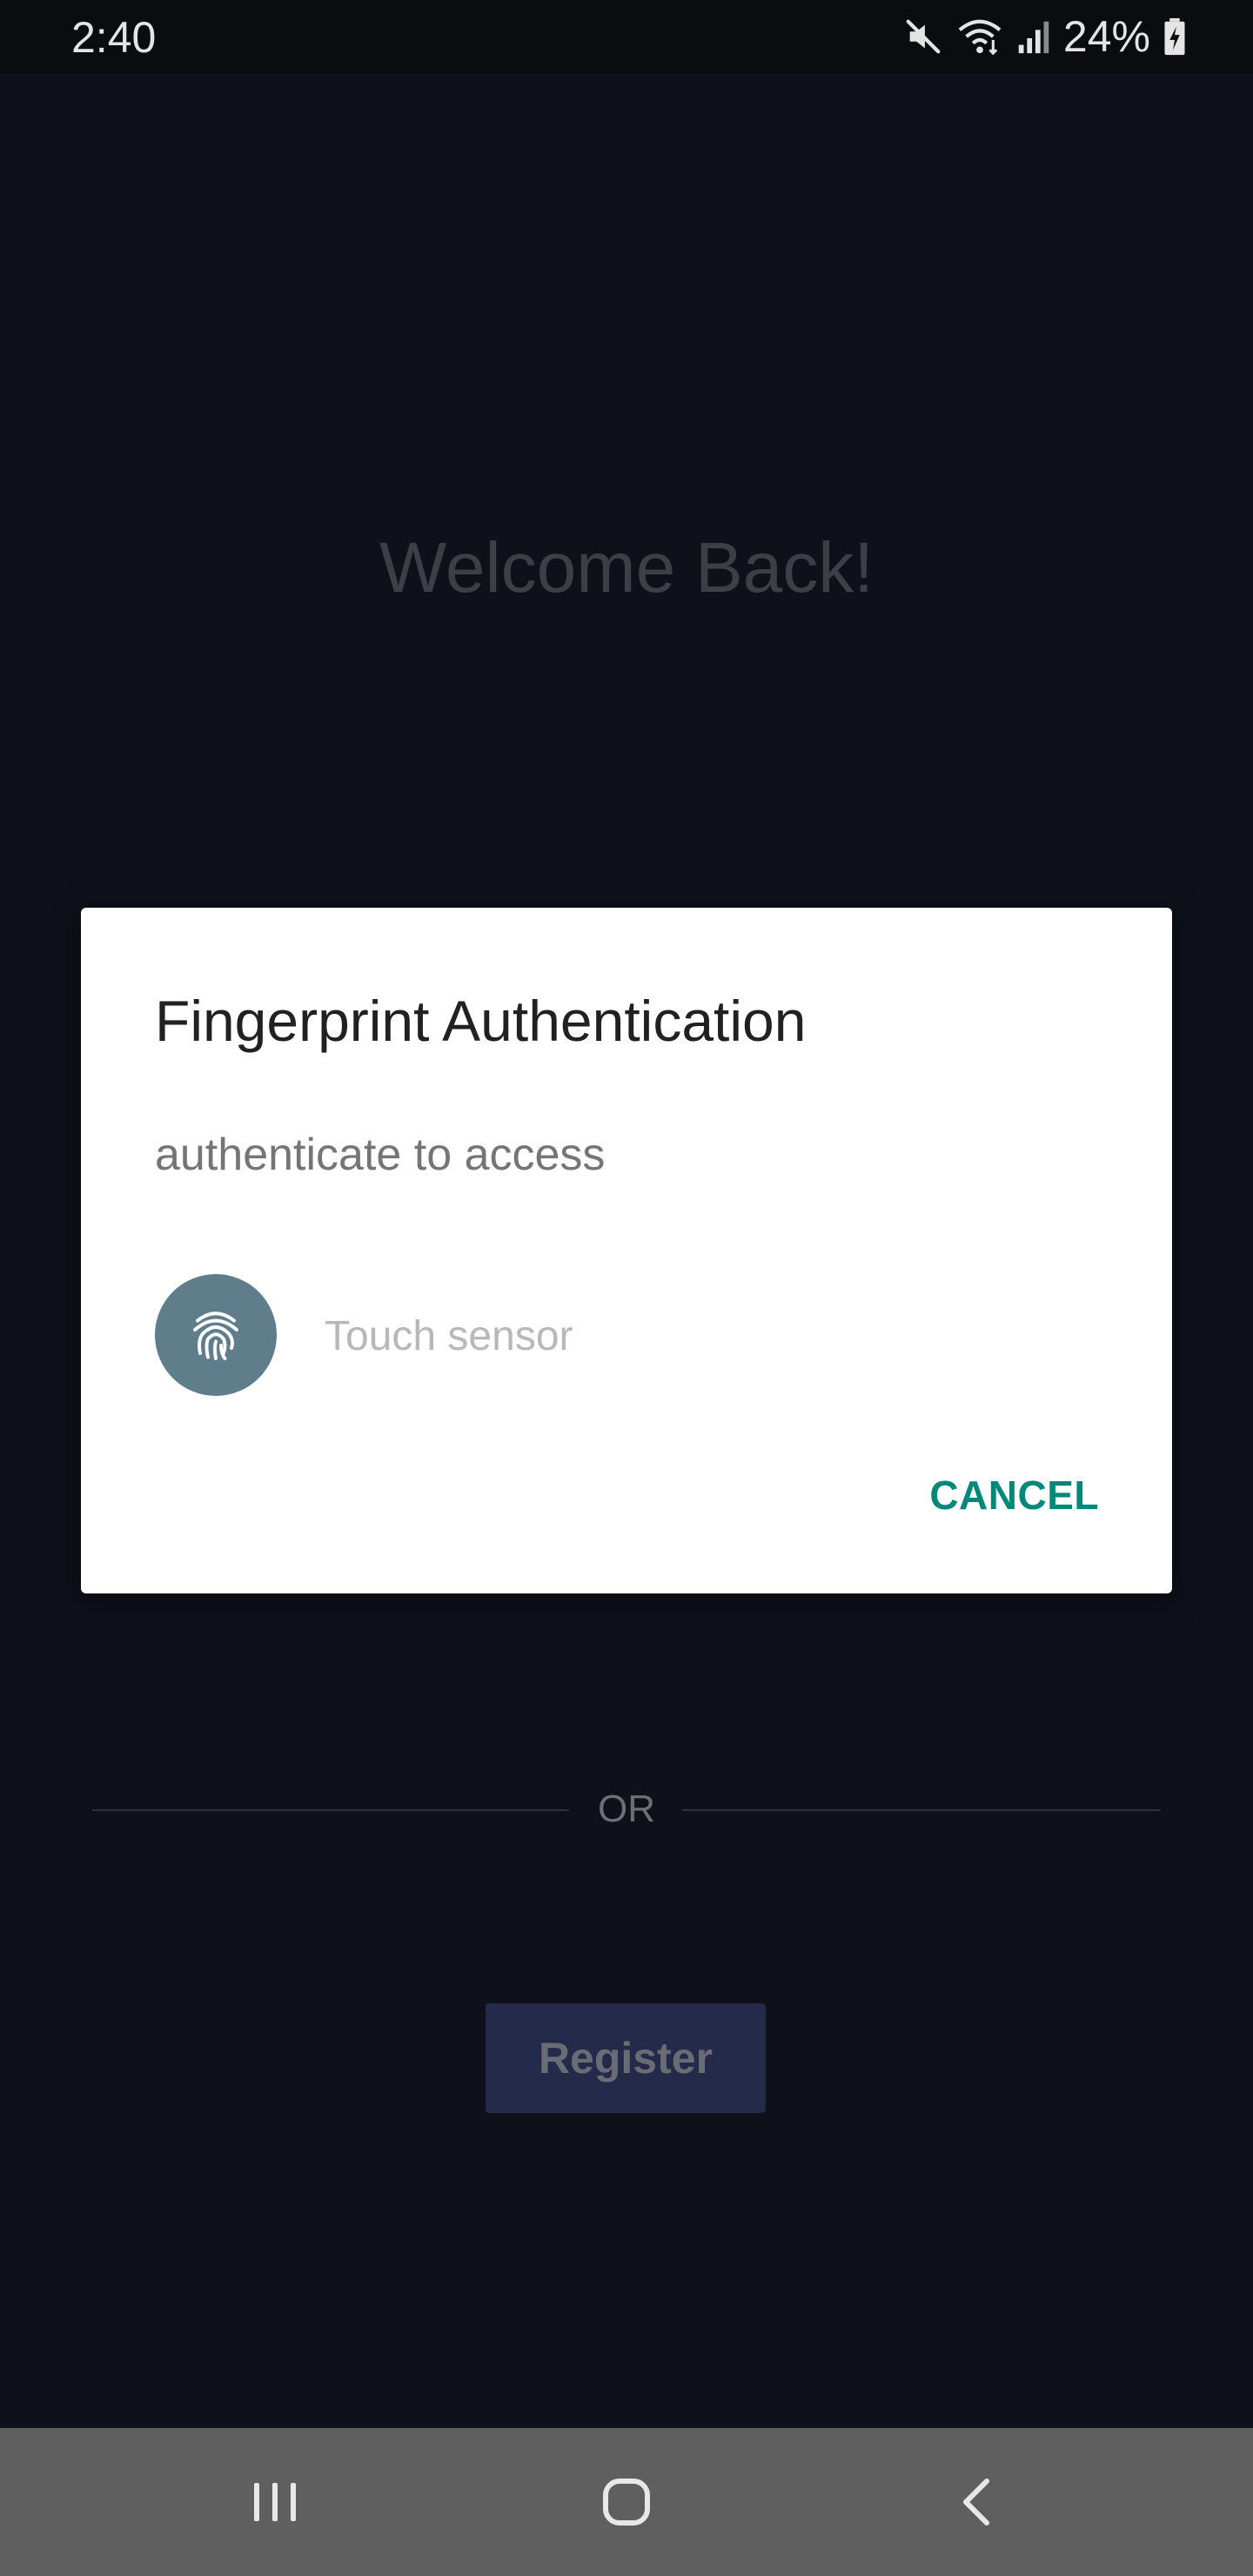 This screenshot has height=2576, width=1253. I want to click on touch-sensor-label: Touch sensor, so click(449, 1336).